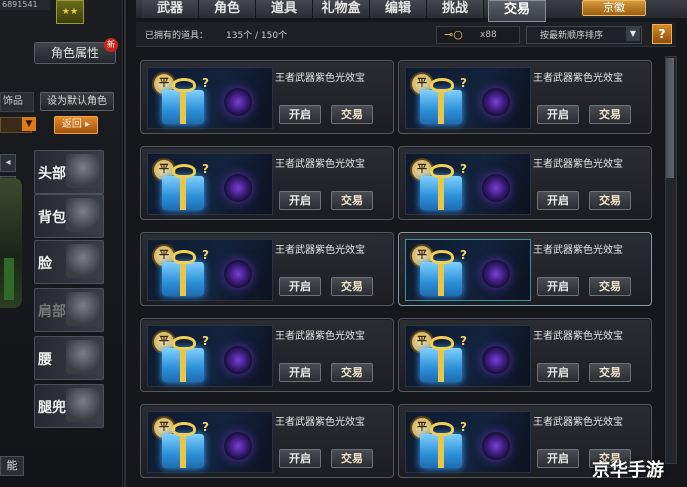  What do you see at coordinates (83, 357) in the screenshot?
I see `belt-icon` at bounding box center [83, 357].